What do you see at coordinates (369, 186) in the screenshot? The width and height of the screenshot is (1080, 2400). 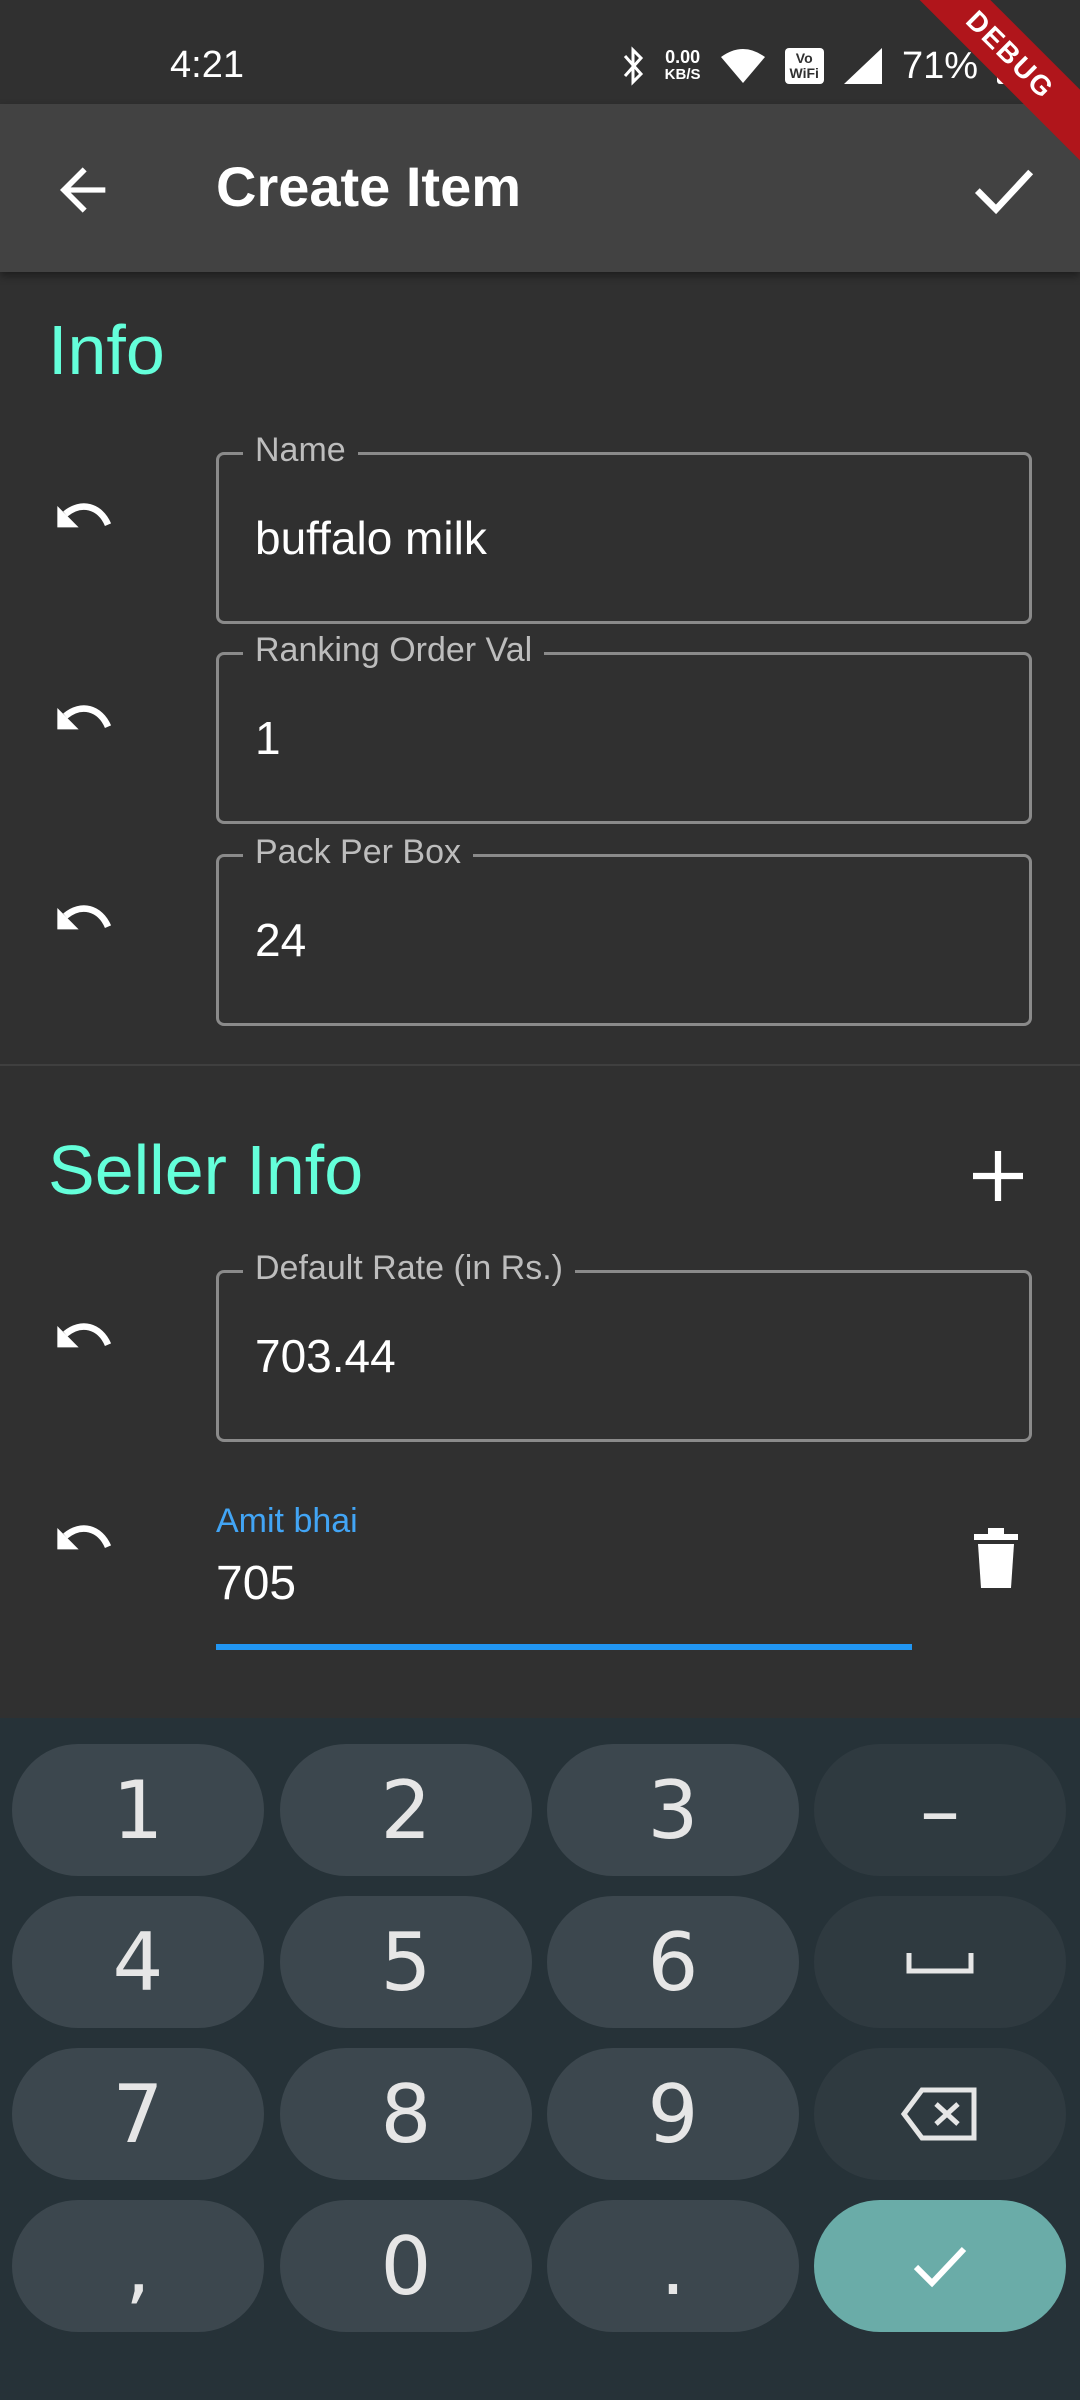 I see `page-title: Create Item` at bounding box center [369, 186].